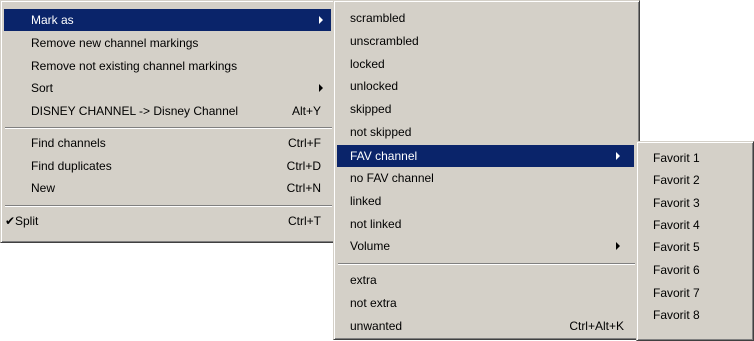  Describe the element at coordinates (485, 280) in the screenshot. I see `menu-item-extra: extra` at that location.